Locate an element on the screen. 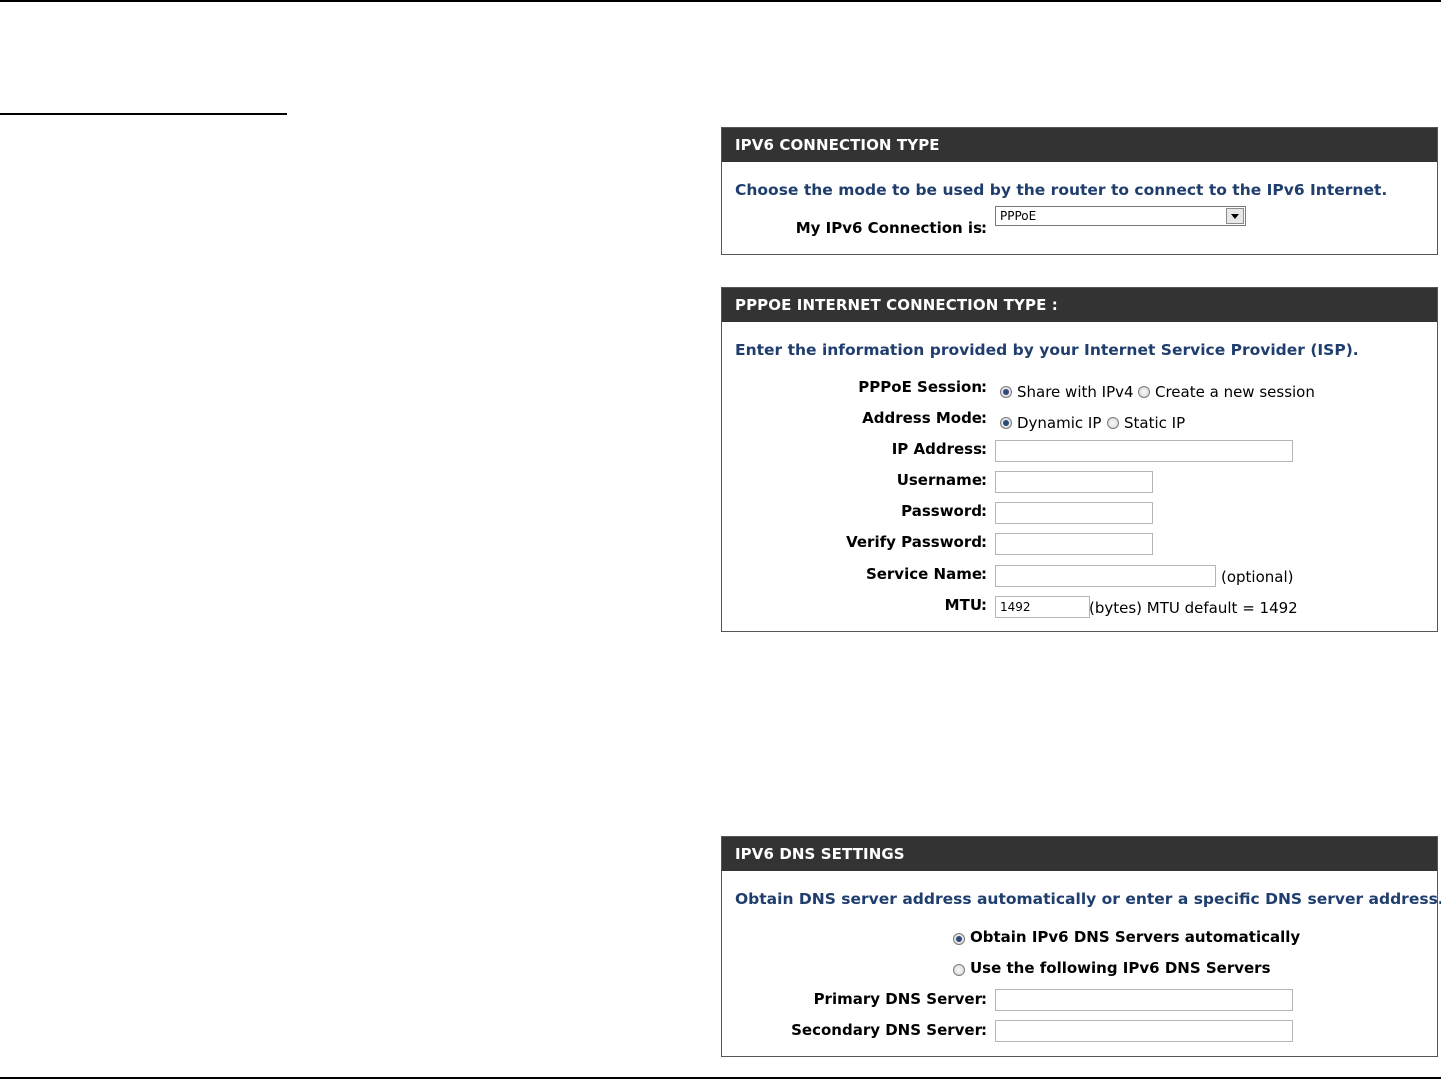 The width and height of the screenshot is (1441, 1081). verify-password-label: Verify Password is located at coordinates (914, 542).